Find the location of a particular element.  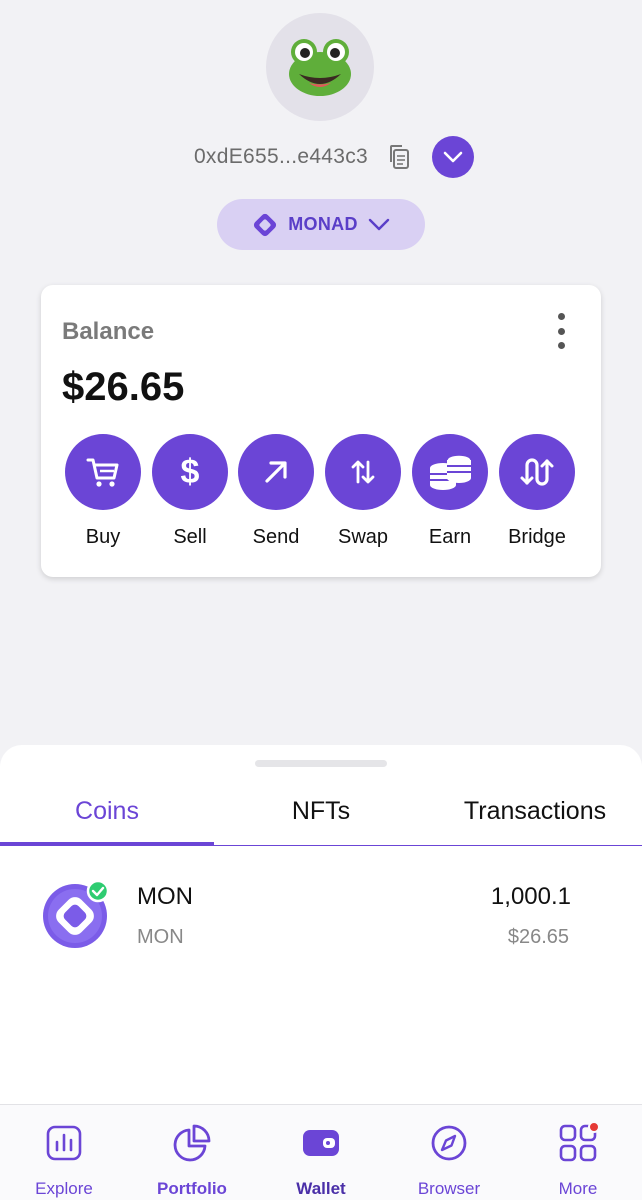

send-button: Send is located at coordinates (276, 491).